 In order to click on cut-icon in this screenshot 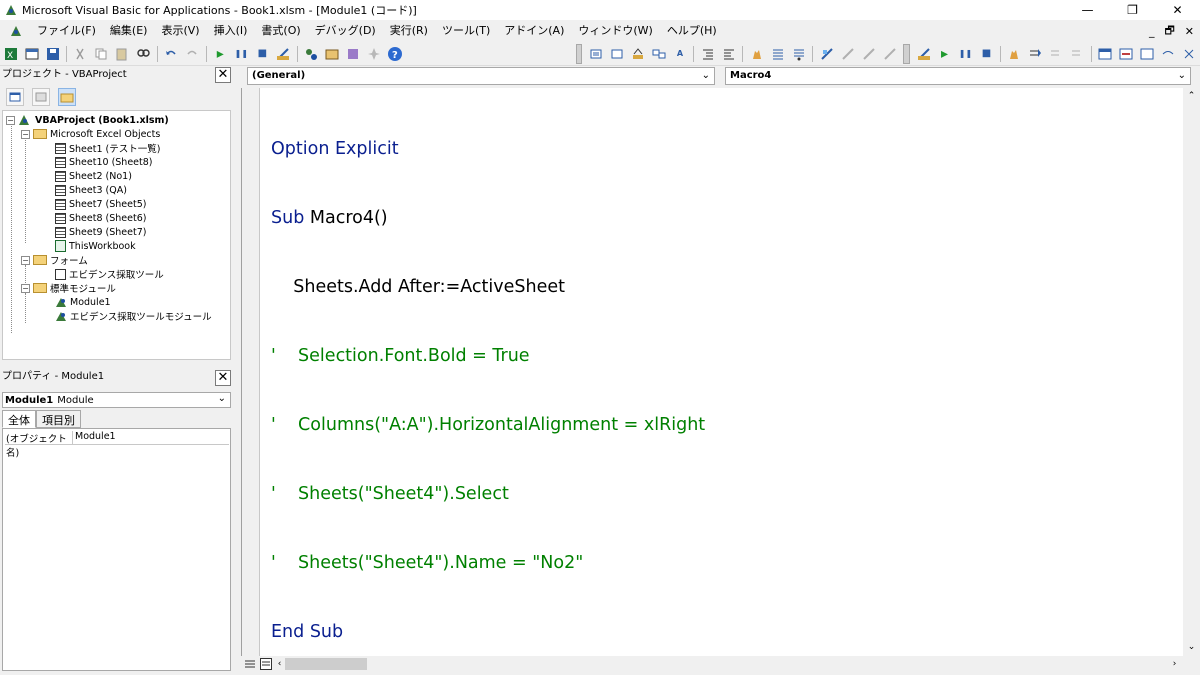, I will do `click(80, 54)`.